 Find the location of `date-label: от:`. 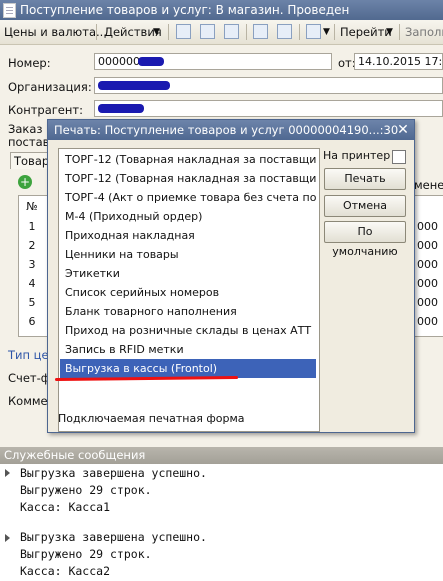

date-label: от: is located at coordinates (347, 63).